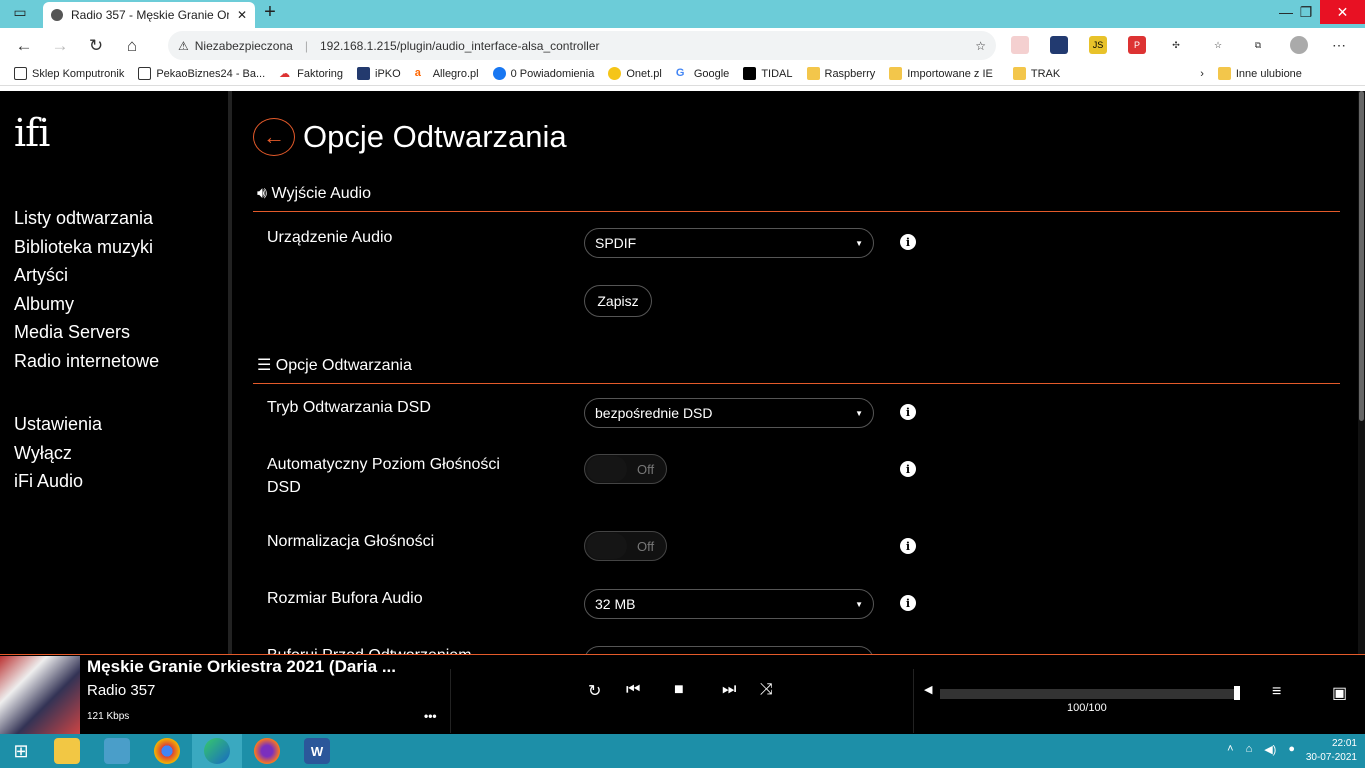  What do you see at coordinates (86, 361) in the screenshot?
I see `menu-item-radio: Radio internetowe` at bounding box center [86, 361].